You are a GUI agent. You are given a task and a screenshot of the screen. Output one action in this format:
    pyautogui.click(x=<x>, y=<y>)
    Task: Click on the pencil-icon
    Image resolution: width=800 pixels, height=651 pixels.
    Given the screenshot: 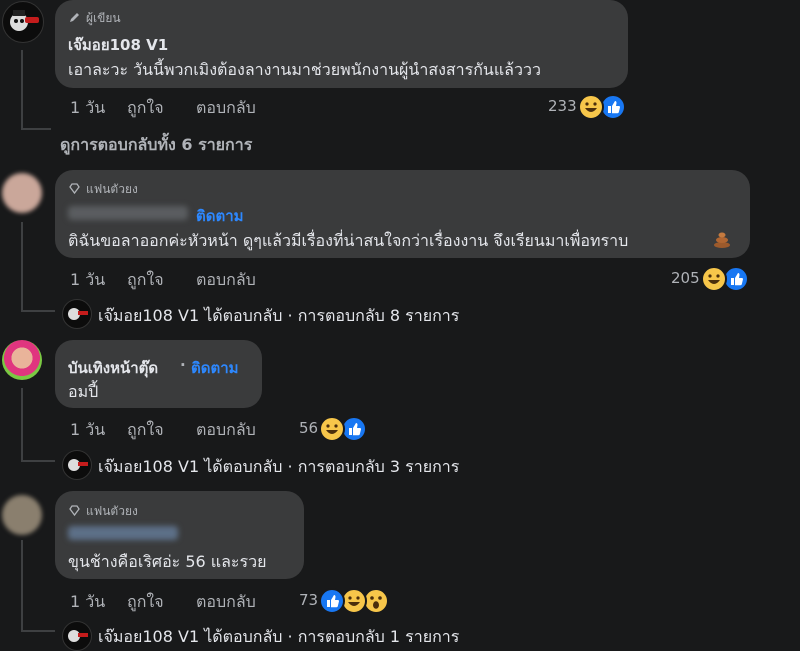 What is the action you would take?
    pyautogui.click(x=74, y=19)
    